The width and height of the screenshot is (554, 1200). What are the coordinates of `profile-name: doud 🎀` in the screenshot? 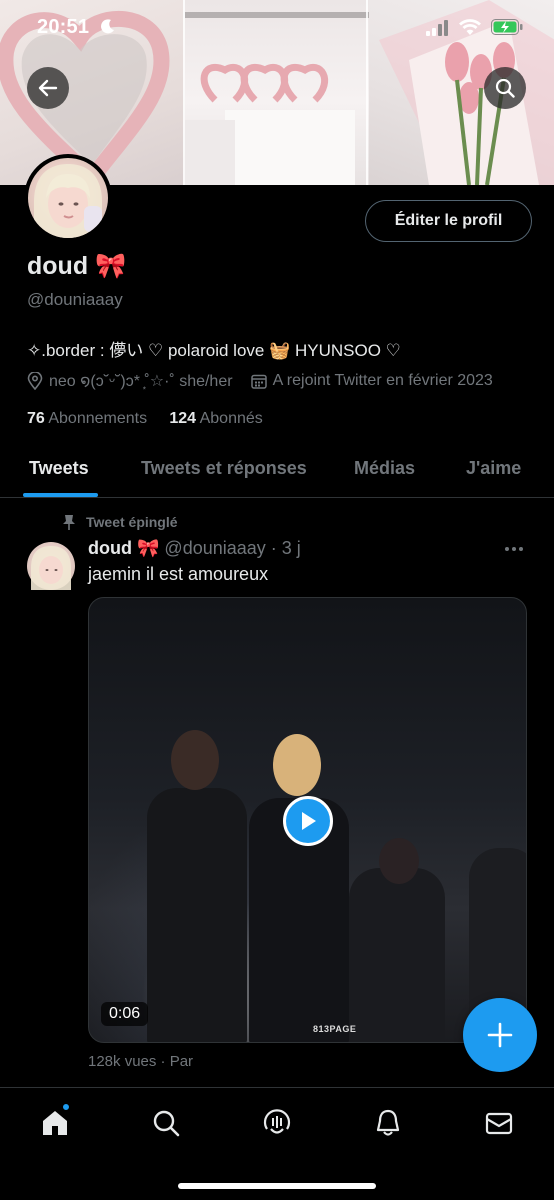 It's located at (77, 266).